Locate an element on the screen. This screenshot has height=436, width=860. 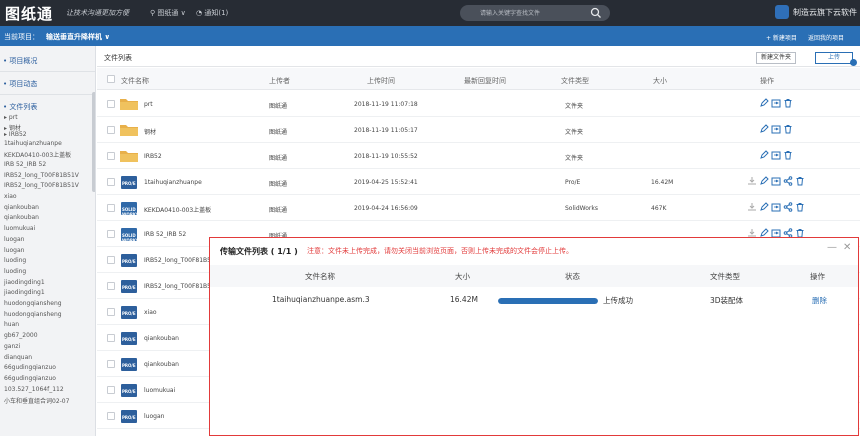
sidebar-file: huan is located at coordinates (11, 324).